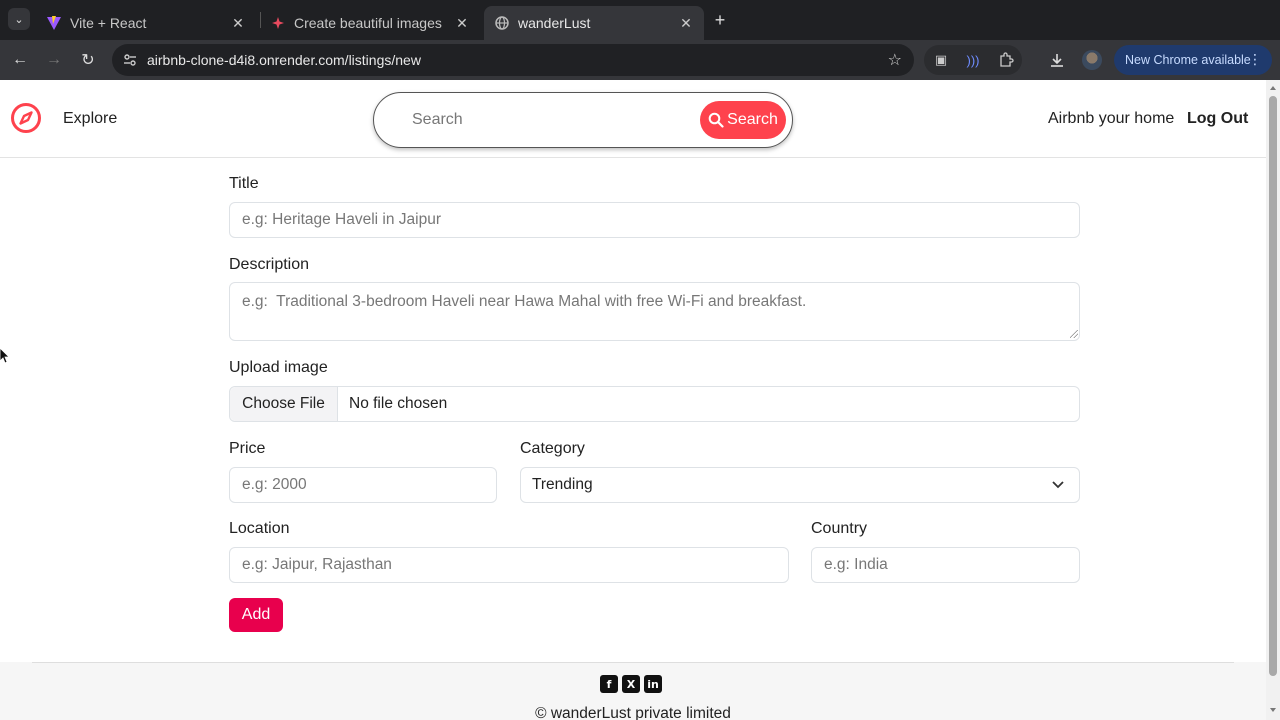 This screenshot has width=1280, height=720. Describe the element at coordinates (26, 118) in the screenshot. I see `compass-logo-icon` at that location.